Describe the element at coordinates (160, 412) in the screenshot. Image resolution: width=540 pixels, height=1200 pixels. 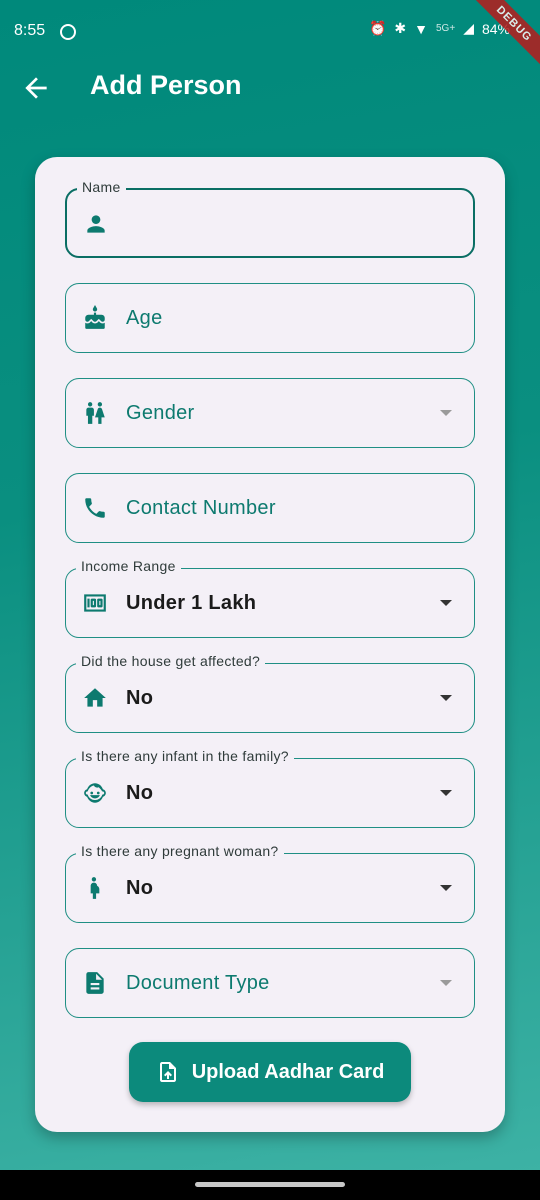
I see `gender-placeholder: Gender` at that location.